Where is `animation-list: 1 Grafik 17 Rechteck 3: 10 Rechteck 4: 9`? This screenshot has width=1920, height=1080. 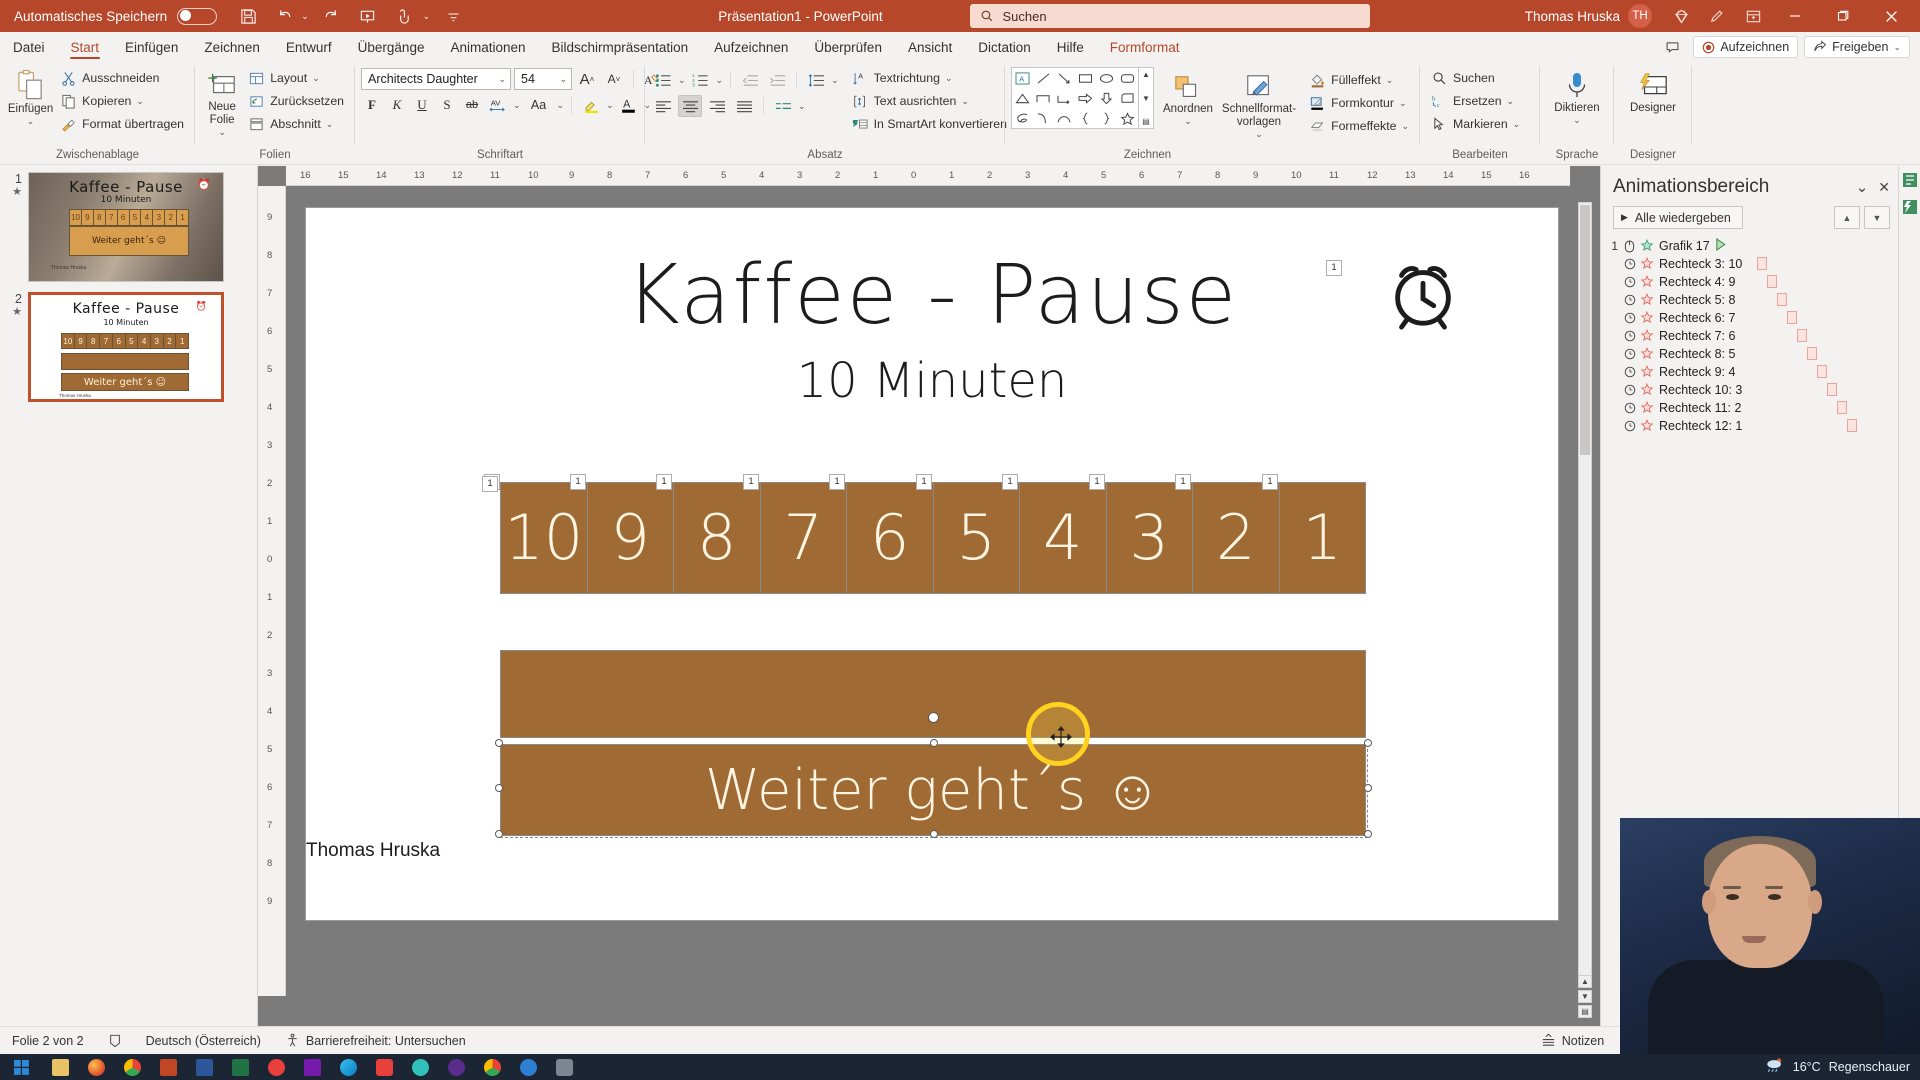
animation-list: 1 Grafik 17 Rechteck 3: 10 Rechteck 4: 9 is located at coordinates (1749, 336).